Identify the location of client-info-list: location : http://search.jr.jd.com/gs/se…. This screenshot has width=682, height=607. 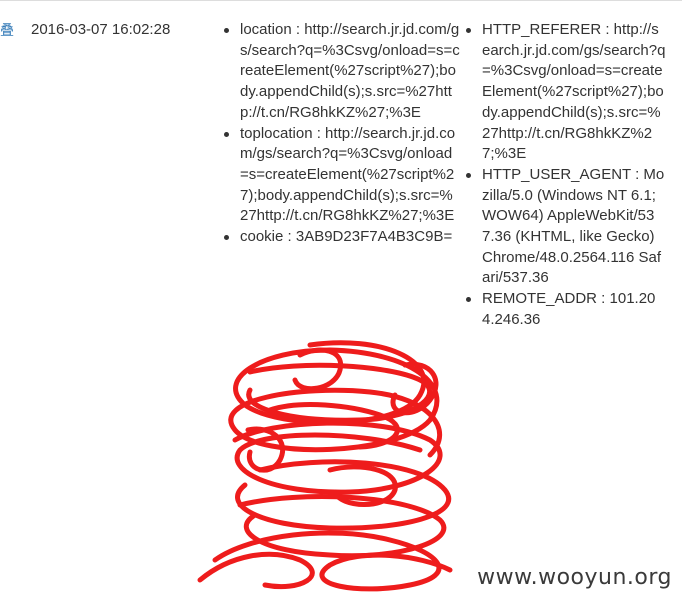
(342, 134).